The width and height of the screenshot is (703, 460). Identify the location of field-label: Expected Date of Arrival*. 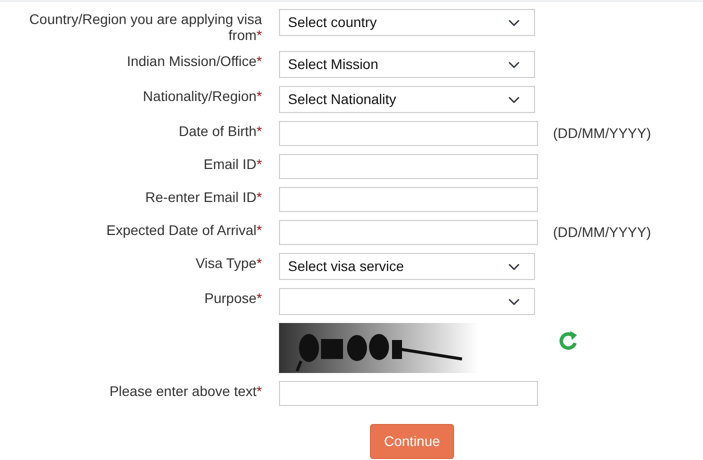
(183, 229).